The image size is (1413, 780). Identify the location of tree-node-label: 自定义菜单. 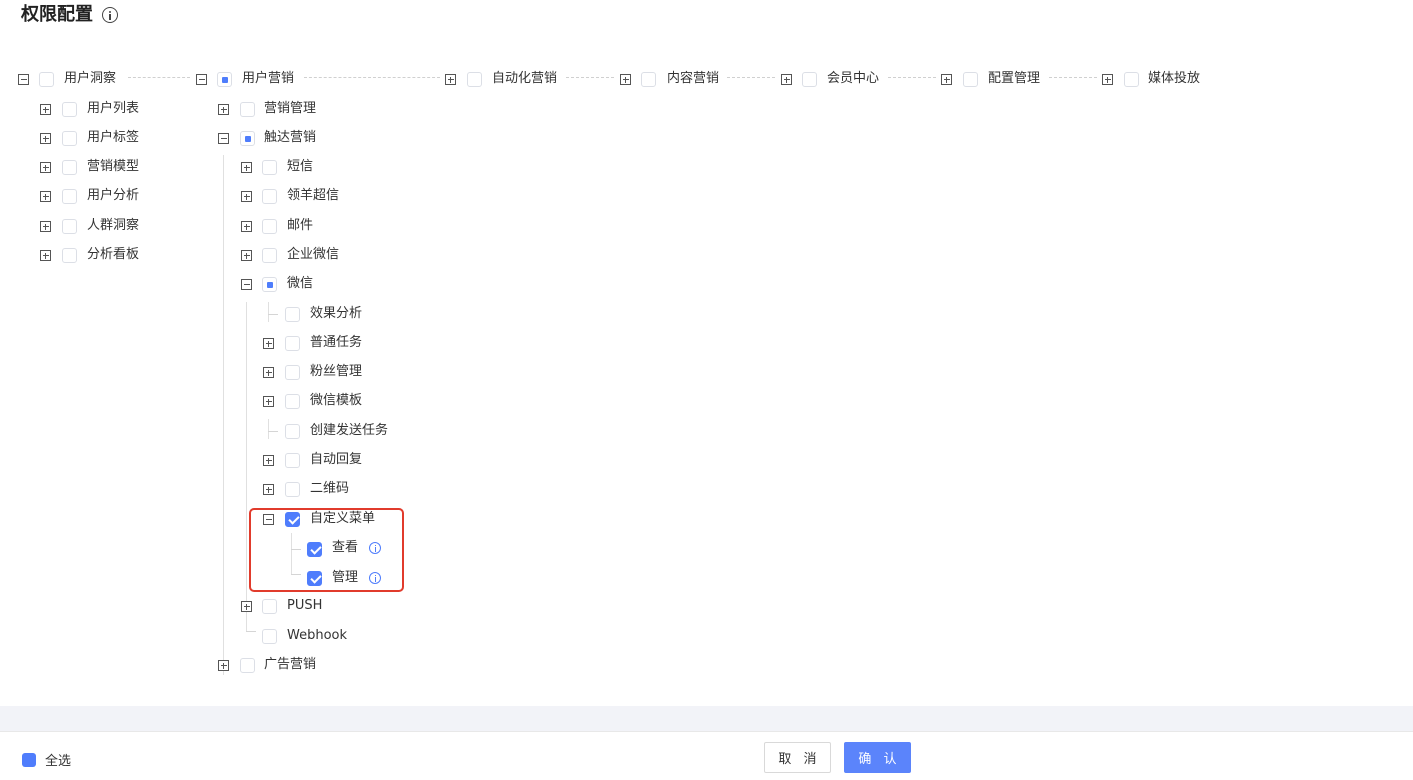
(343, 518).